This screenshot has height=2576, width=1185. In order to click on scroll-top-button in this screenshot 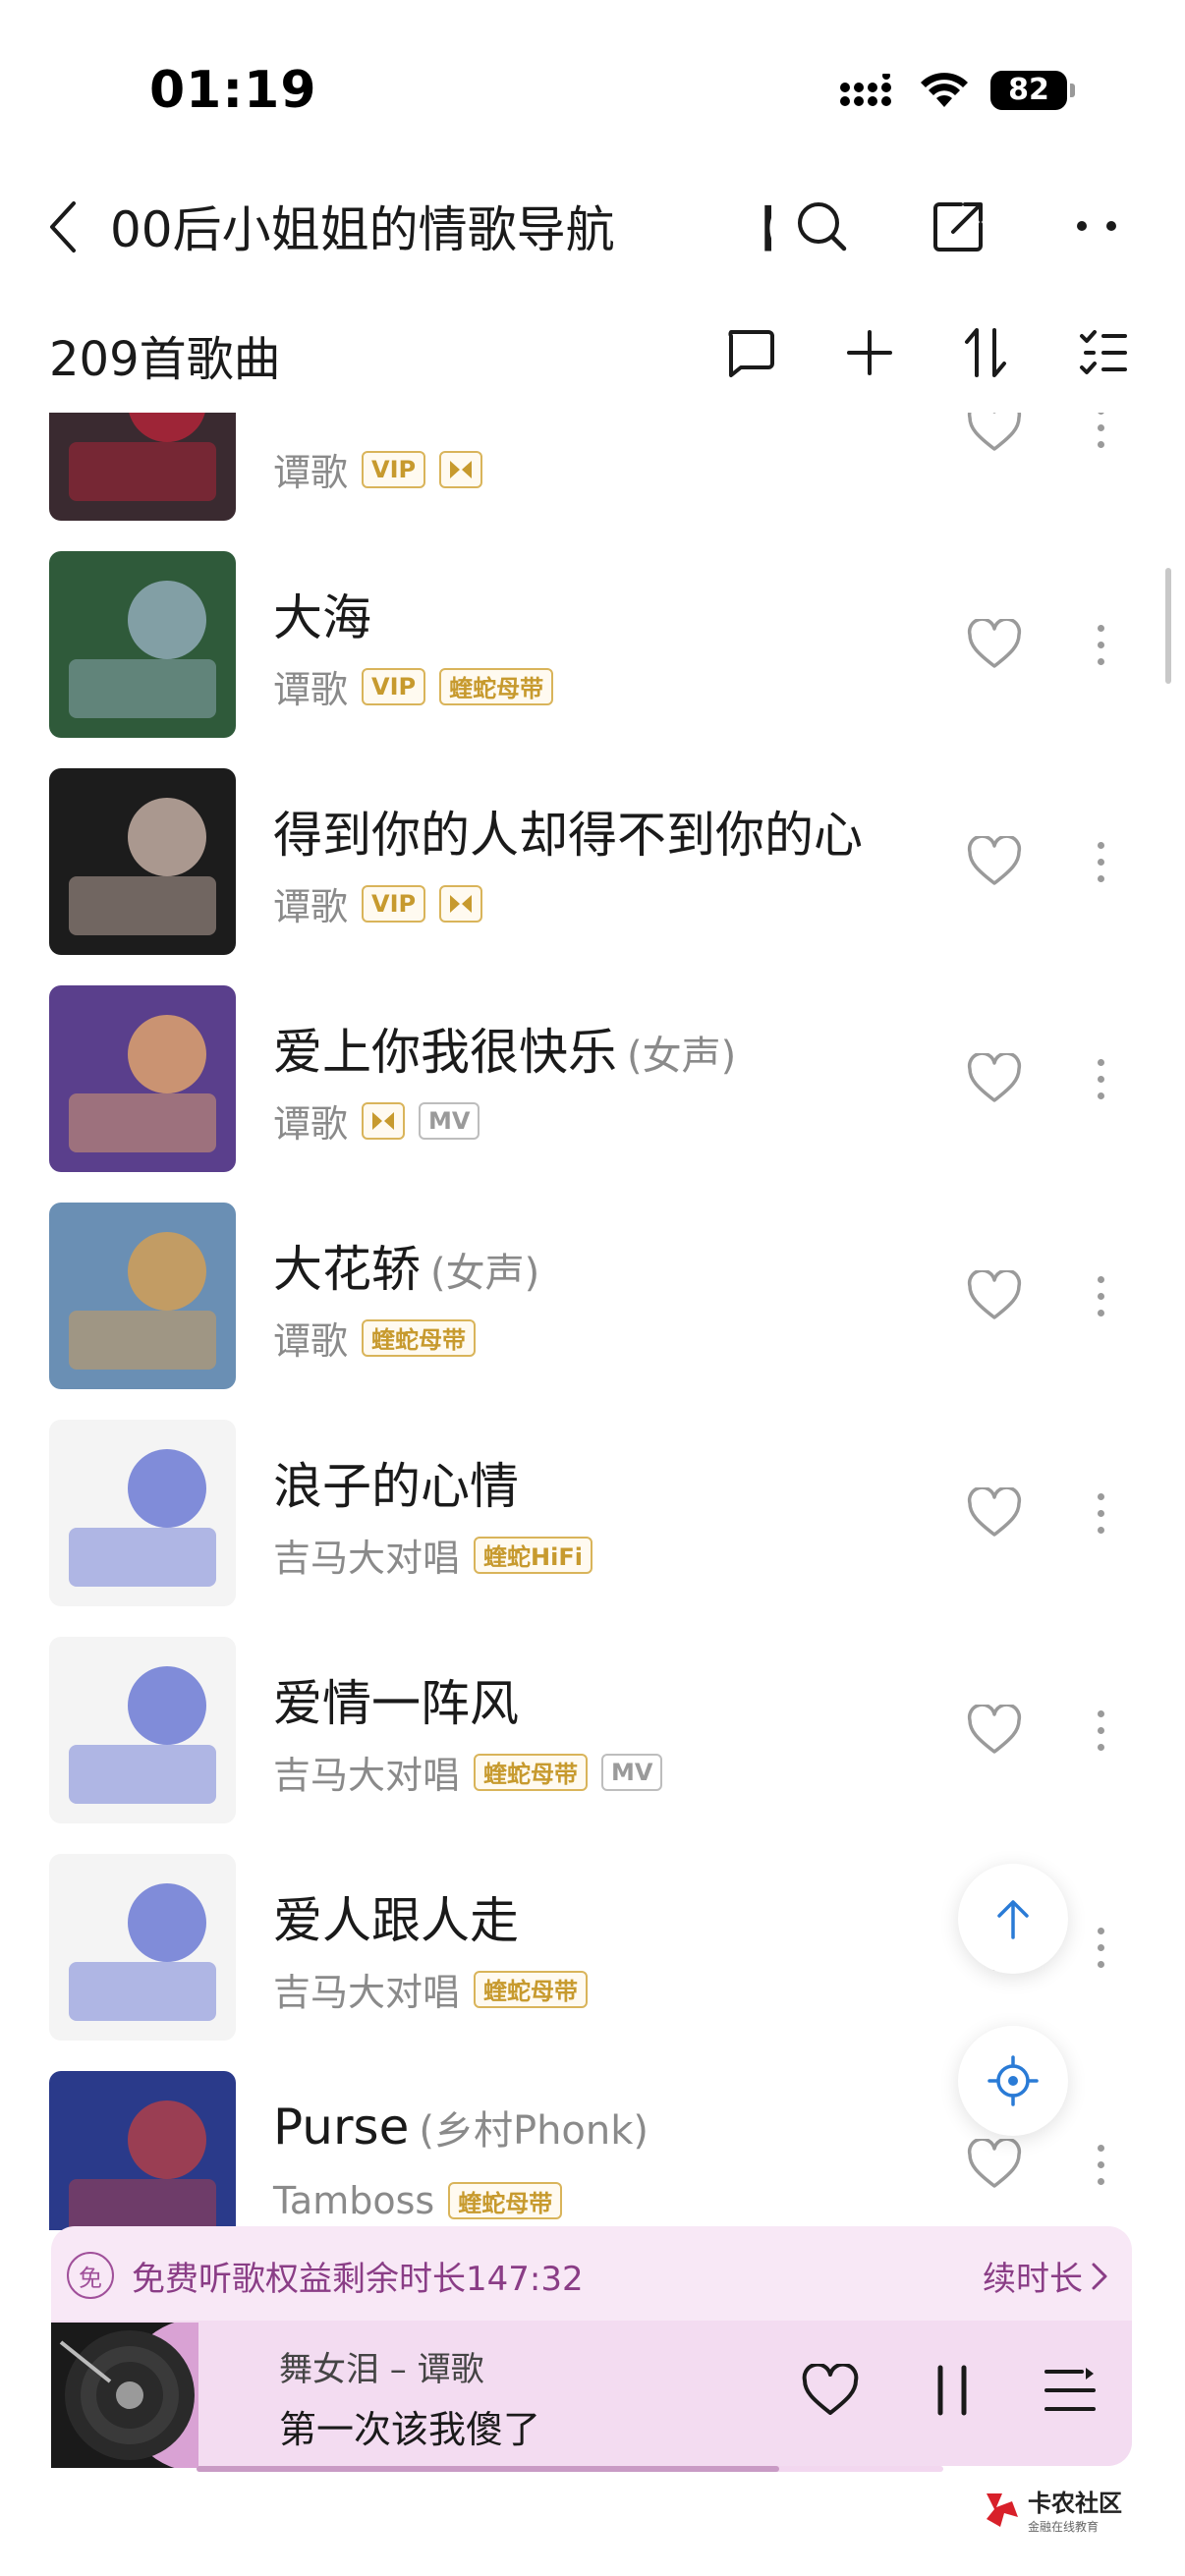, I will do `click(1013, 1919)`.